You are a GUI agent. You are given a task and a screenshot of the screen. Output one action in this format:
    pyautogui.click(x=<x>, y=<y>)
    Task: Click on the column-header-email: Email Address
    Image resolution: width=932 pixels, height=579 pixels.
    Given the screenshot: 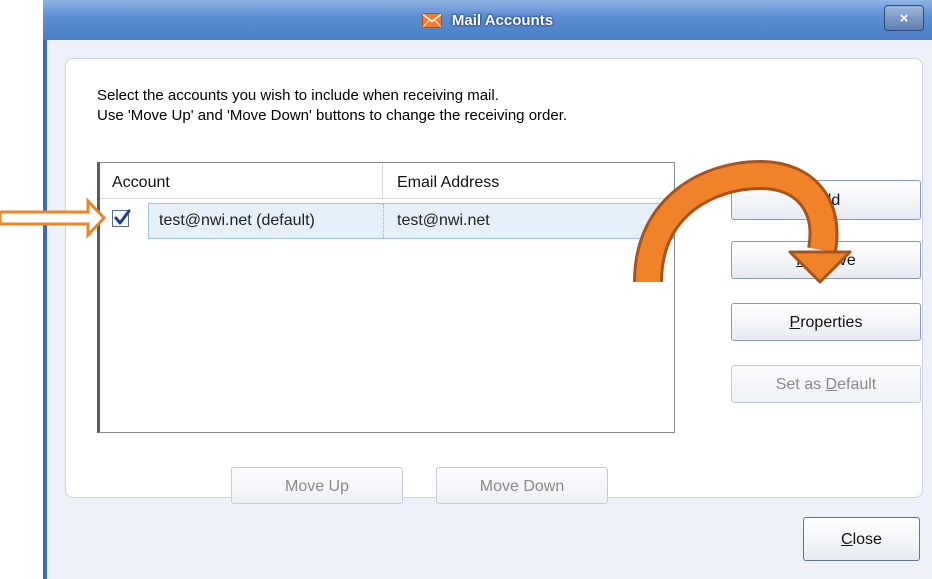 What is the action you would take?
    pyautogui.click(x=448, y=180)
    